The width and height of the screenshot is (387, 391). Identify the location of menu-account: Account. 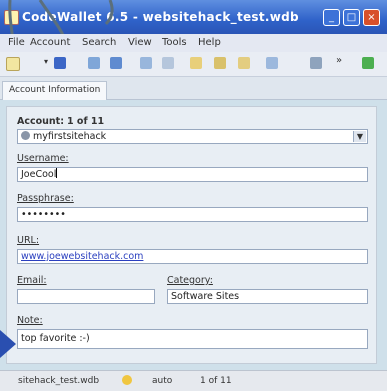
(50, 42).